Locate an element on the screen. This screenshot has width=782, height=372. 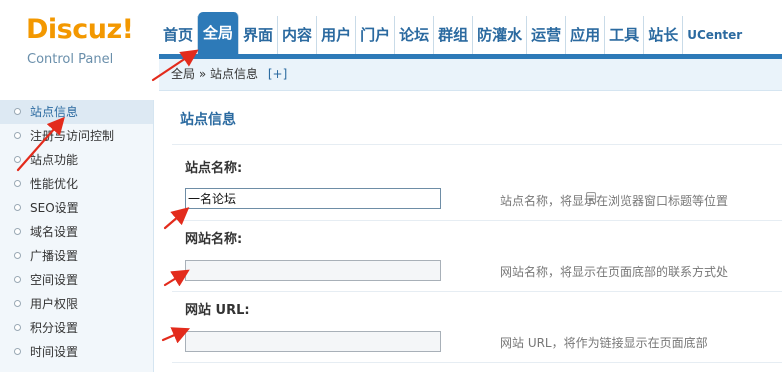
nav-groups: 群组 is located at coordinates (454, 35).